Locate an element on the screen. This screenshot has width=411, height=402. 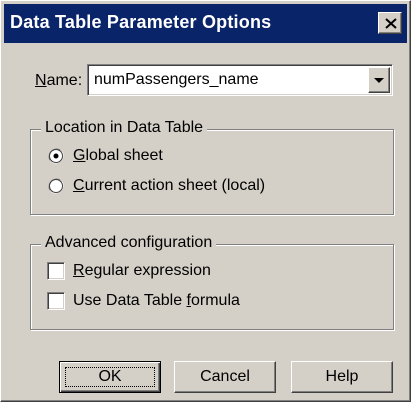
current-action-sheet-radio: Current action sheet (local) is located at coordinates (156, 186).